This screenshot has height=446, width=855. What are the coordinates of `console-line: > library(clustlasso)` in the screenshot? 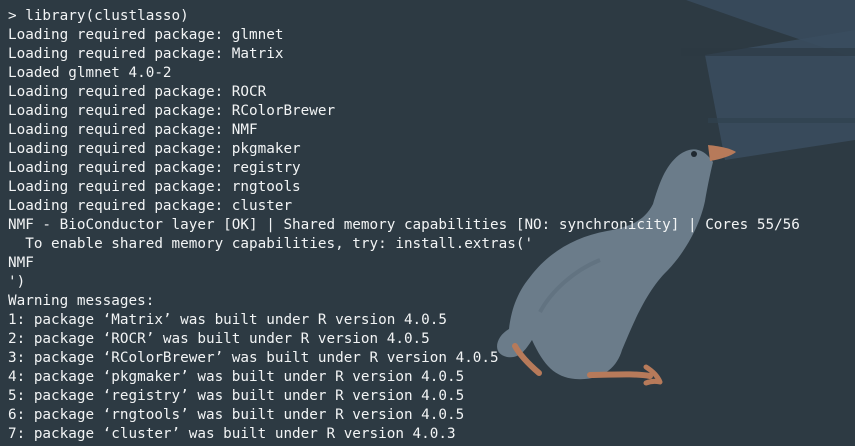 It's located at (98, 16).